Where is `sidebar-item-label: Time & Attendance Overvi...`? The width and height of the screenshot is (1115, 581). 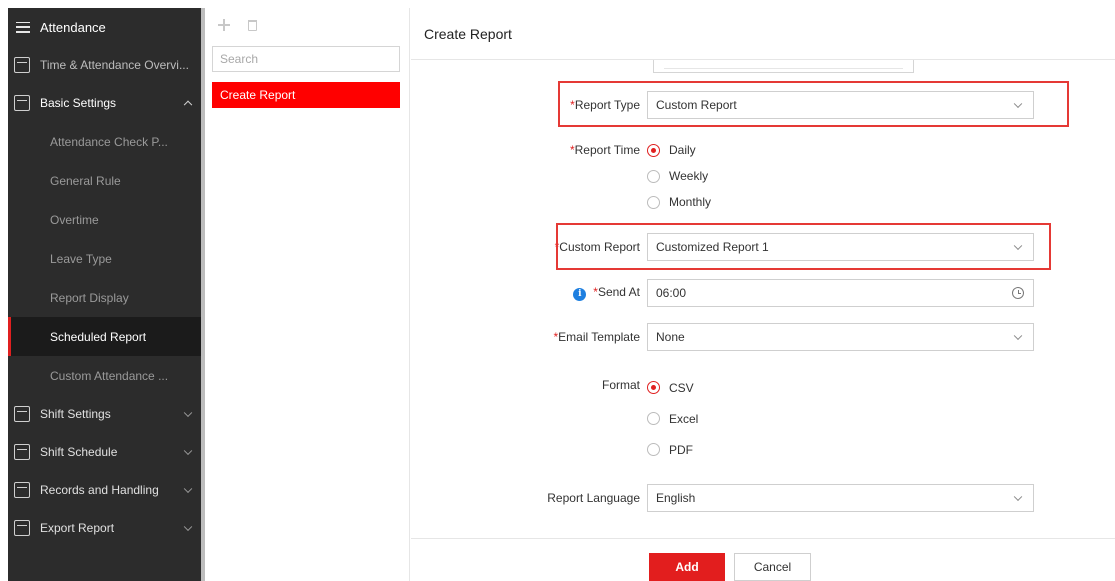
sidebar-item-label: Time & Attendance Overvi... is located at coordinates (114, 65).